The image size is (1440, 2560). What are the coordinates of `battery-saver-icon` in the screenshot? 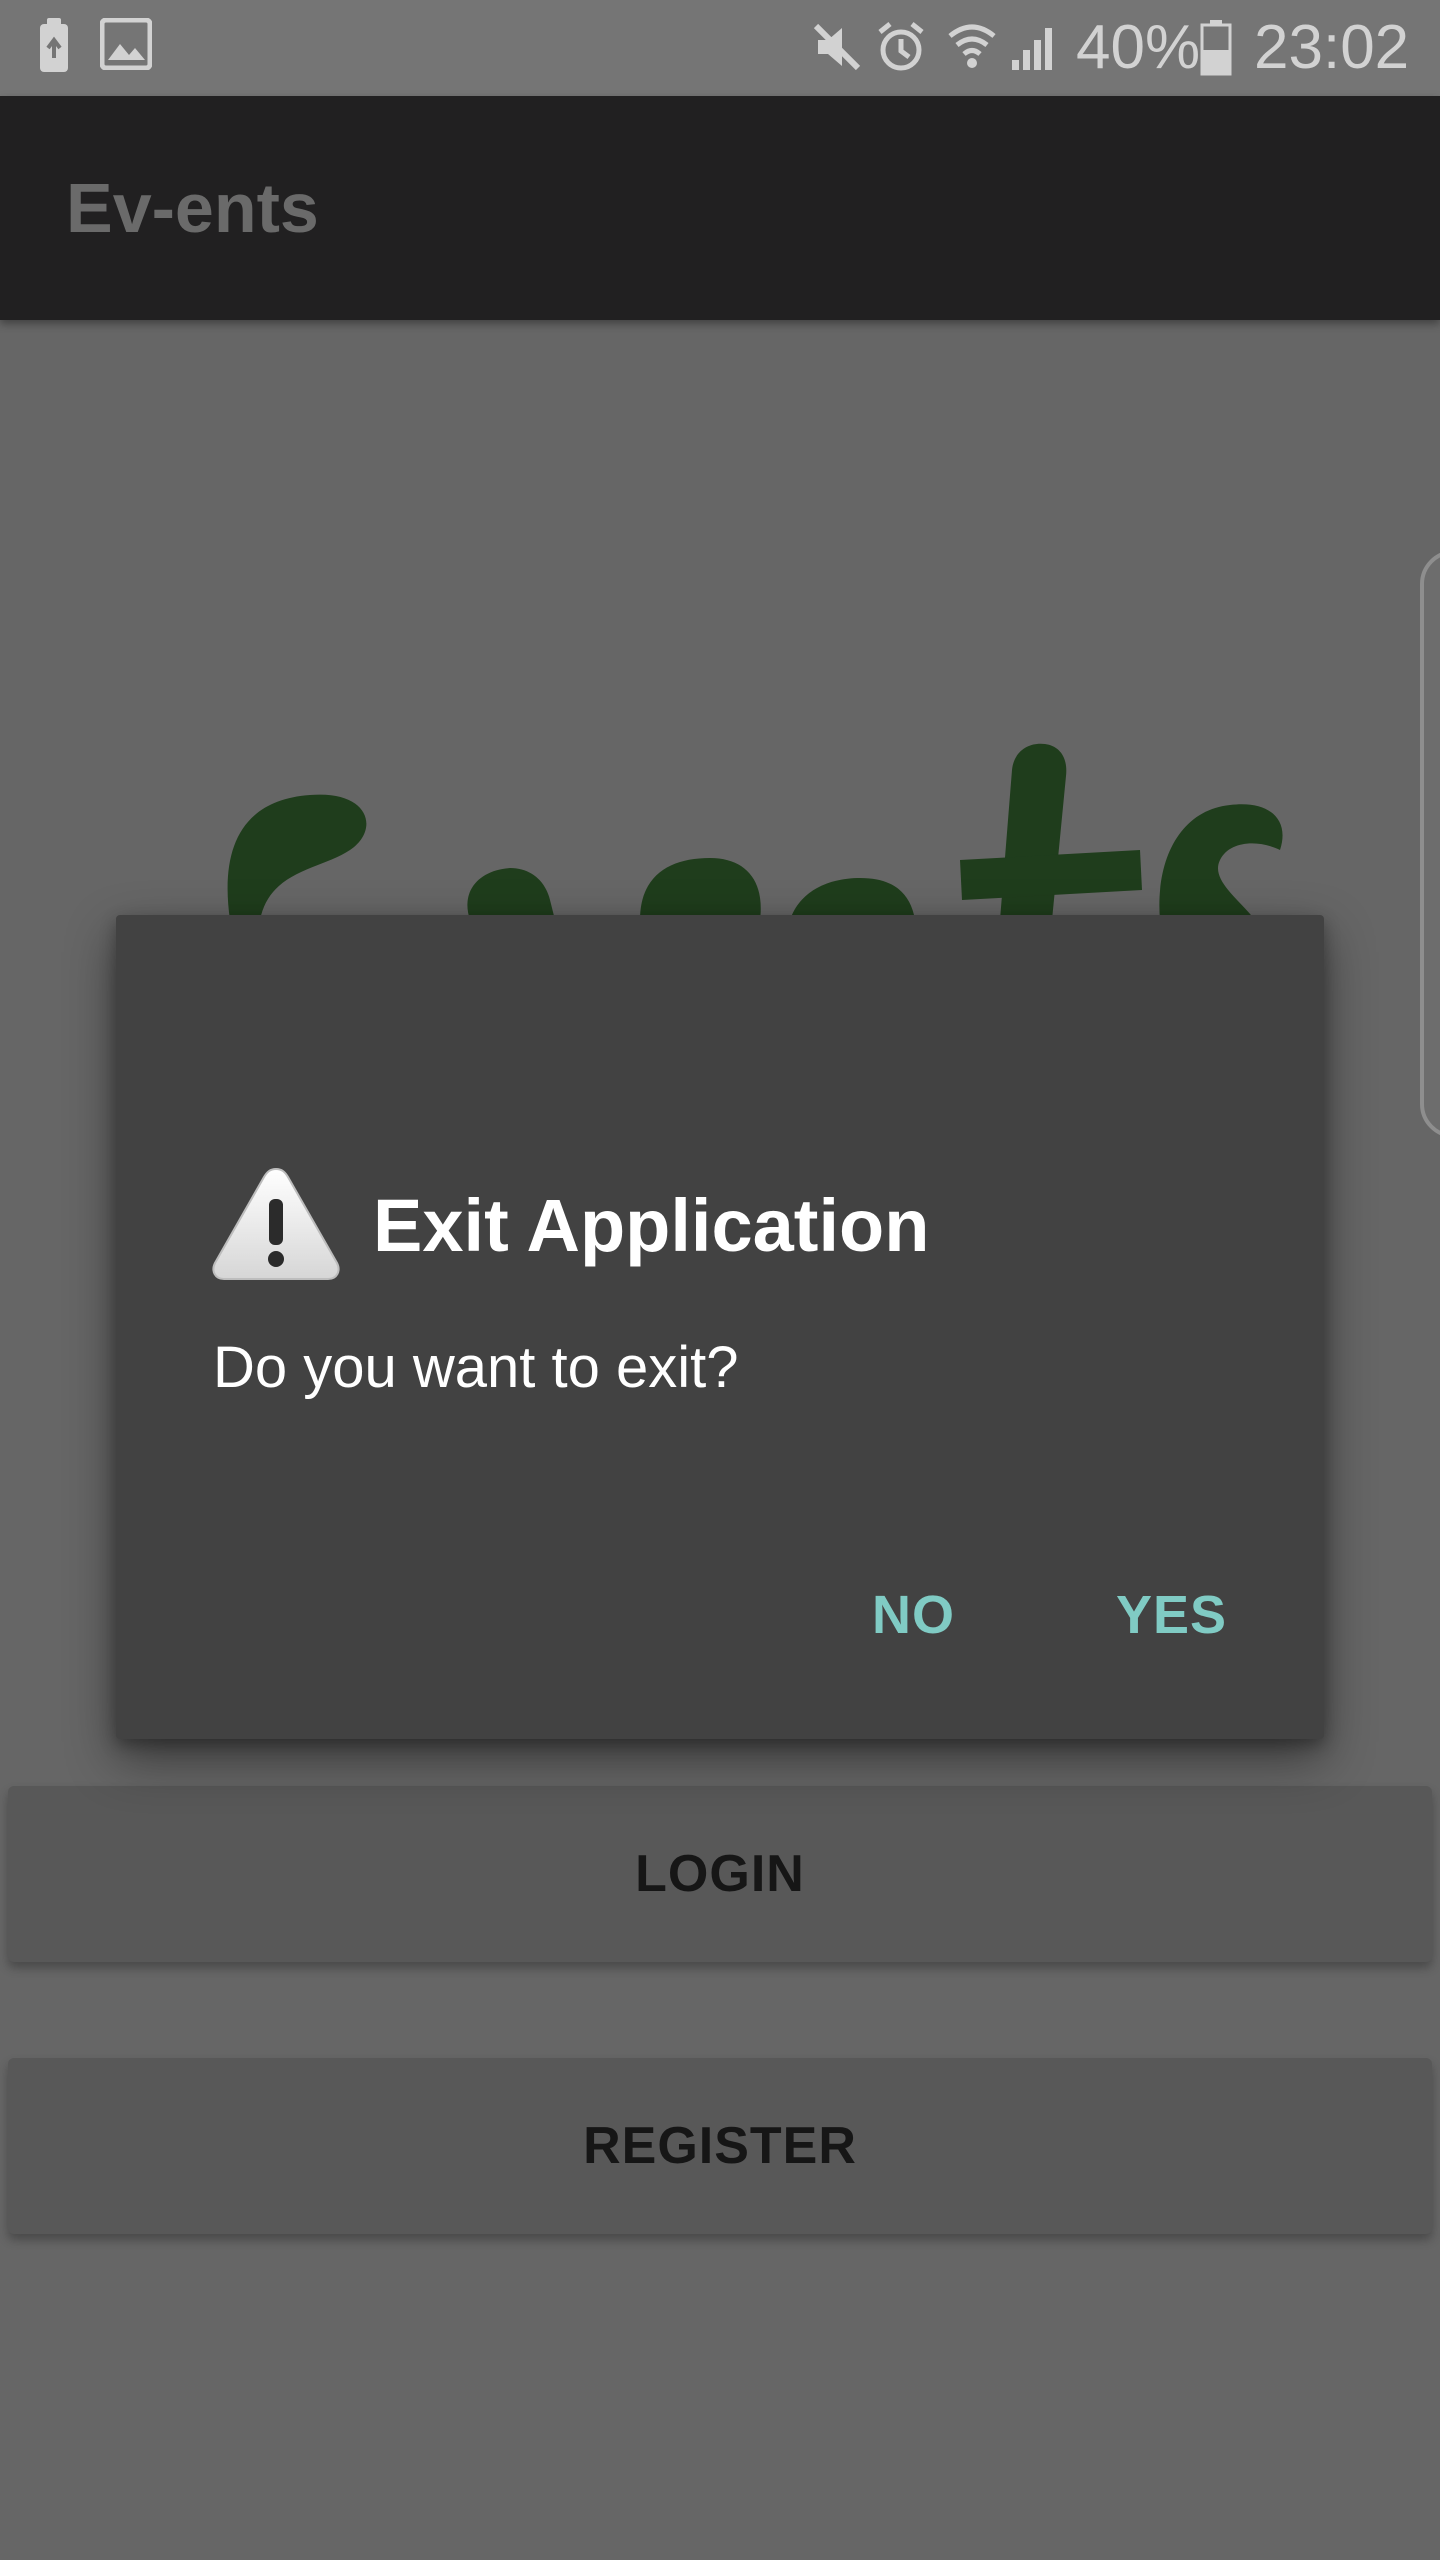 It's located at (54, 45).